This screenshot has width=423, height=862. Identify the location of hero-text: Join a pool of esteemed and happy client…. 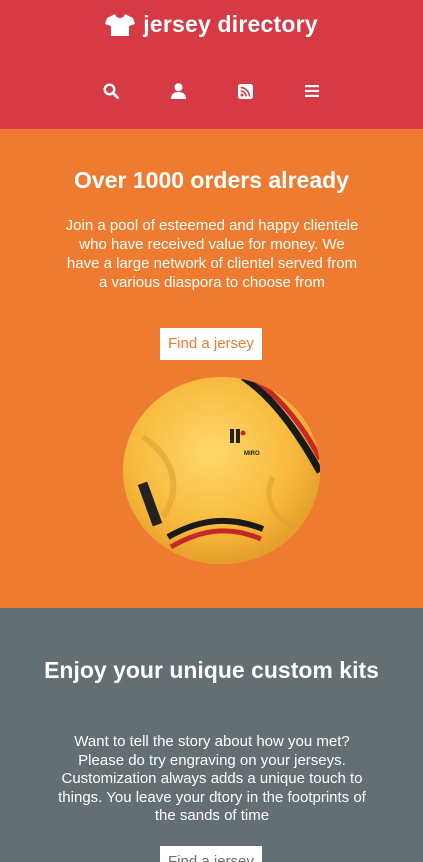
(212, 254).